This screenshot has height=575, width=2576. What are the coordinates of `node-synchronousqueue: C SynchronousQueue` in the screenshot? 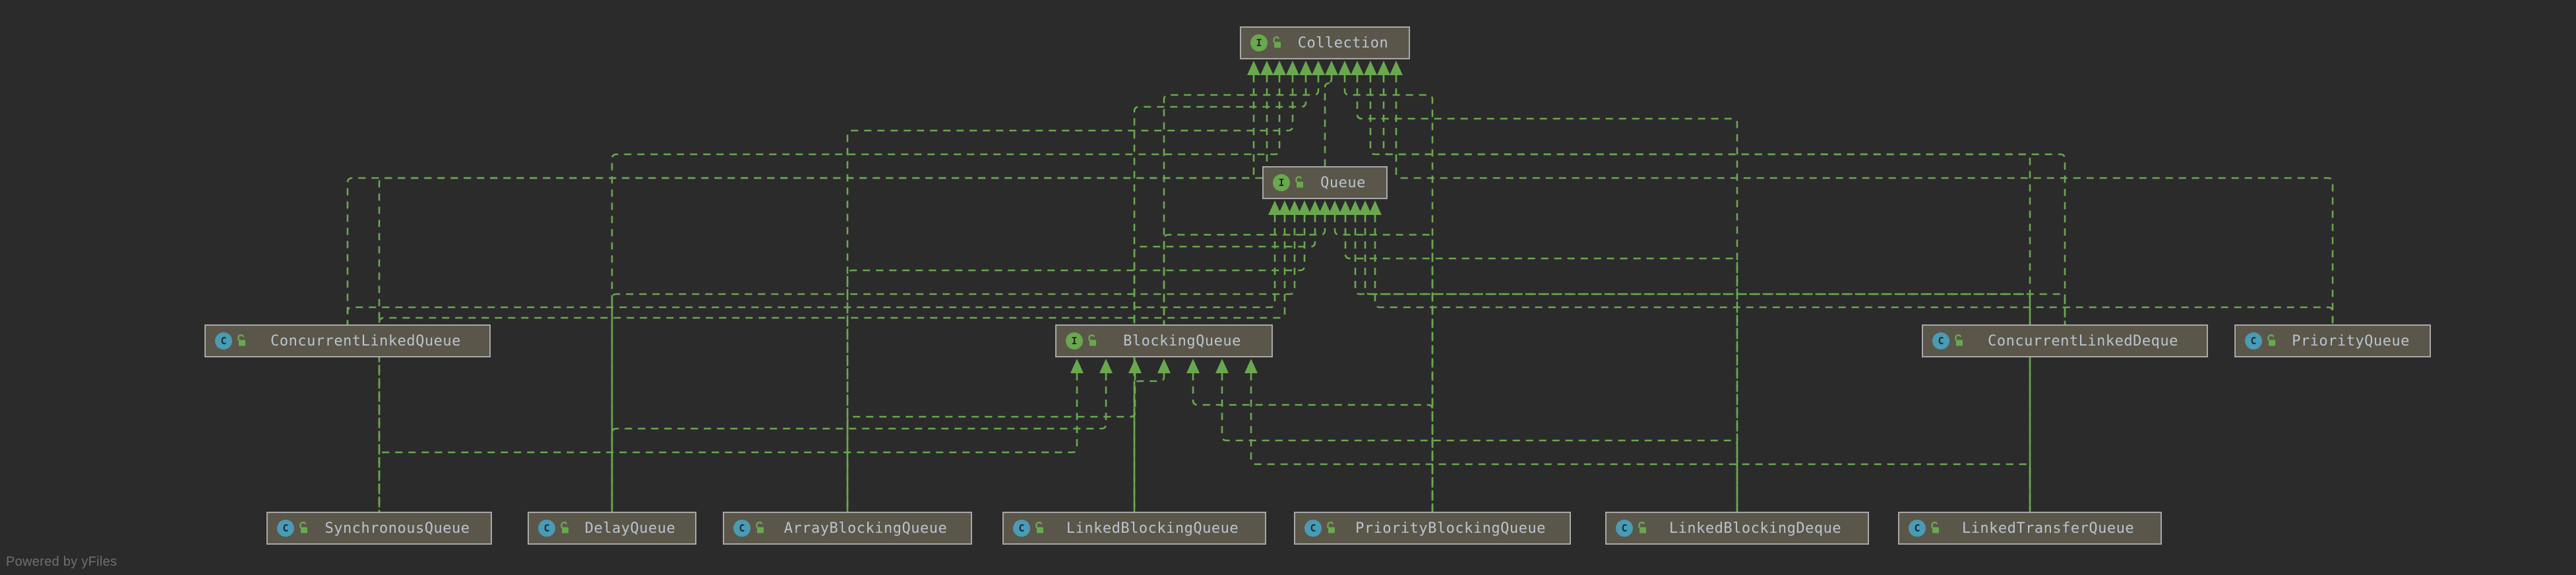 It's located at (379, 528).